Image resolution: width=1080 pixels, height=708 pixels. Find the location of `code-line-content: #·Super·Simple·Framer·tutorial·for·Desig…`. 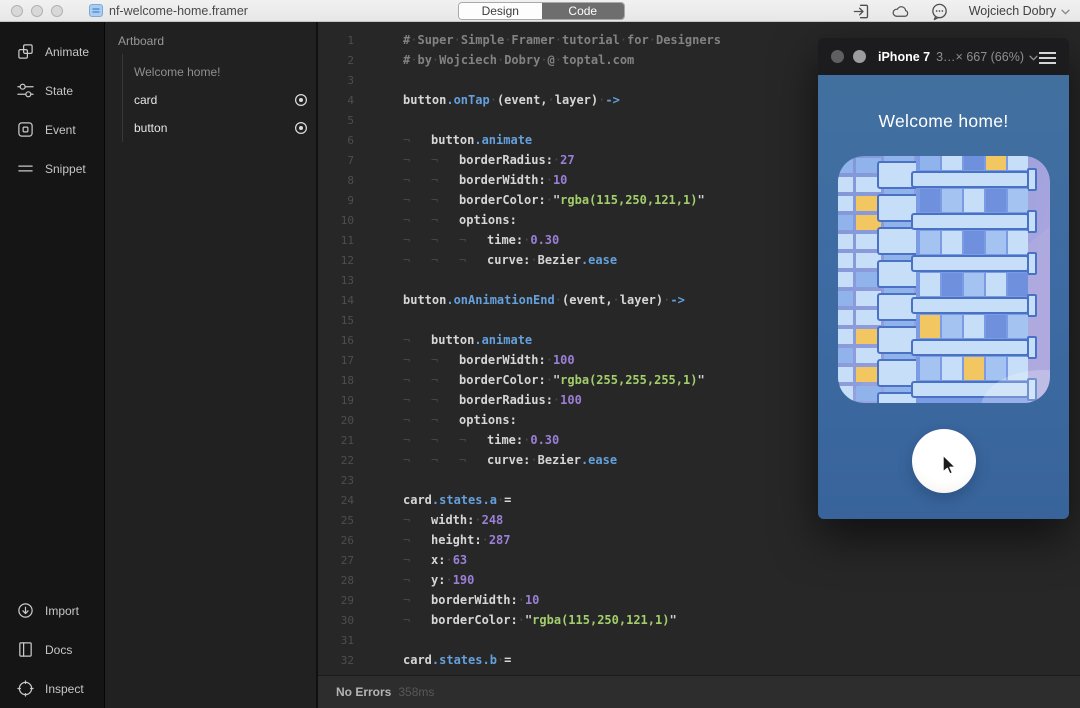

code-line-content: #·Super·Simple·Framer·tutorial·for·Desig… is located at coordinates (562, 40).